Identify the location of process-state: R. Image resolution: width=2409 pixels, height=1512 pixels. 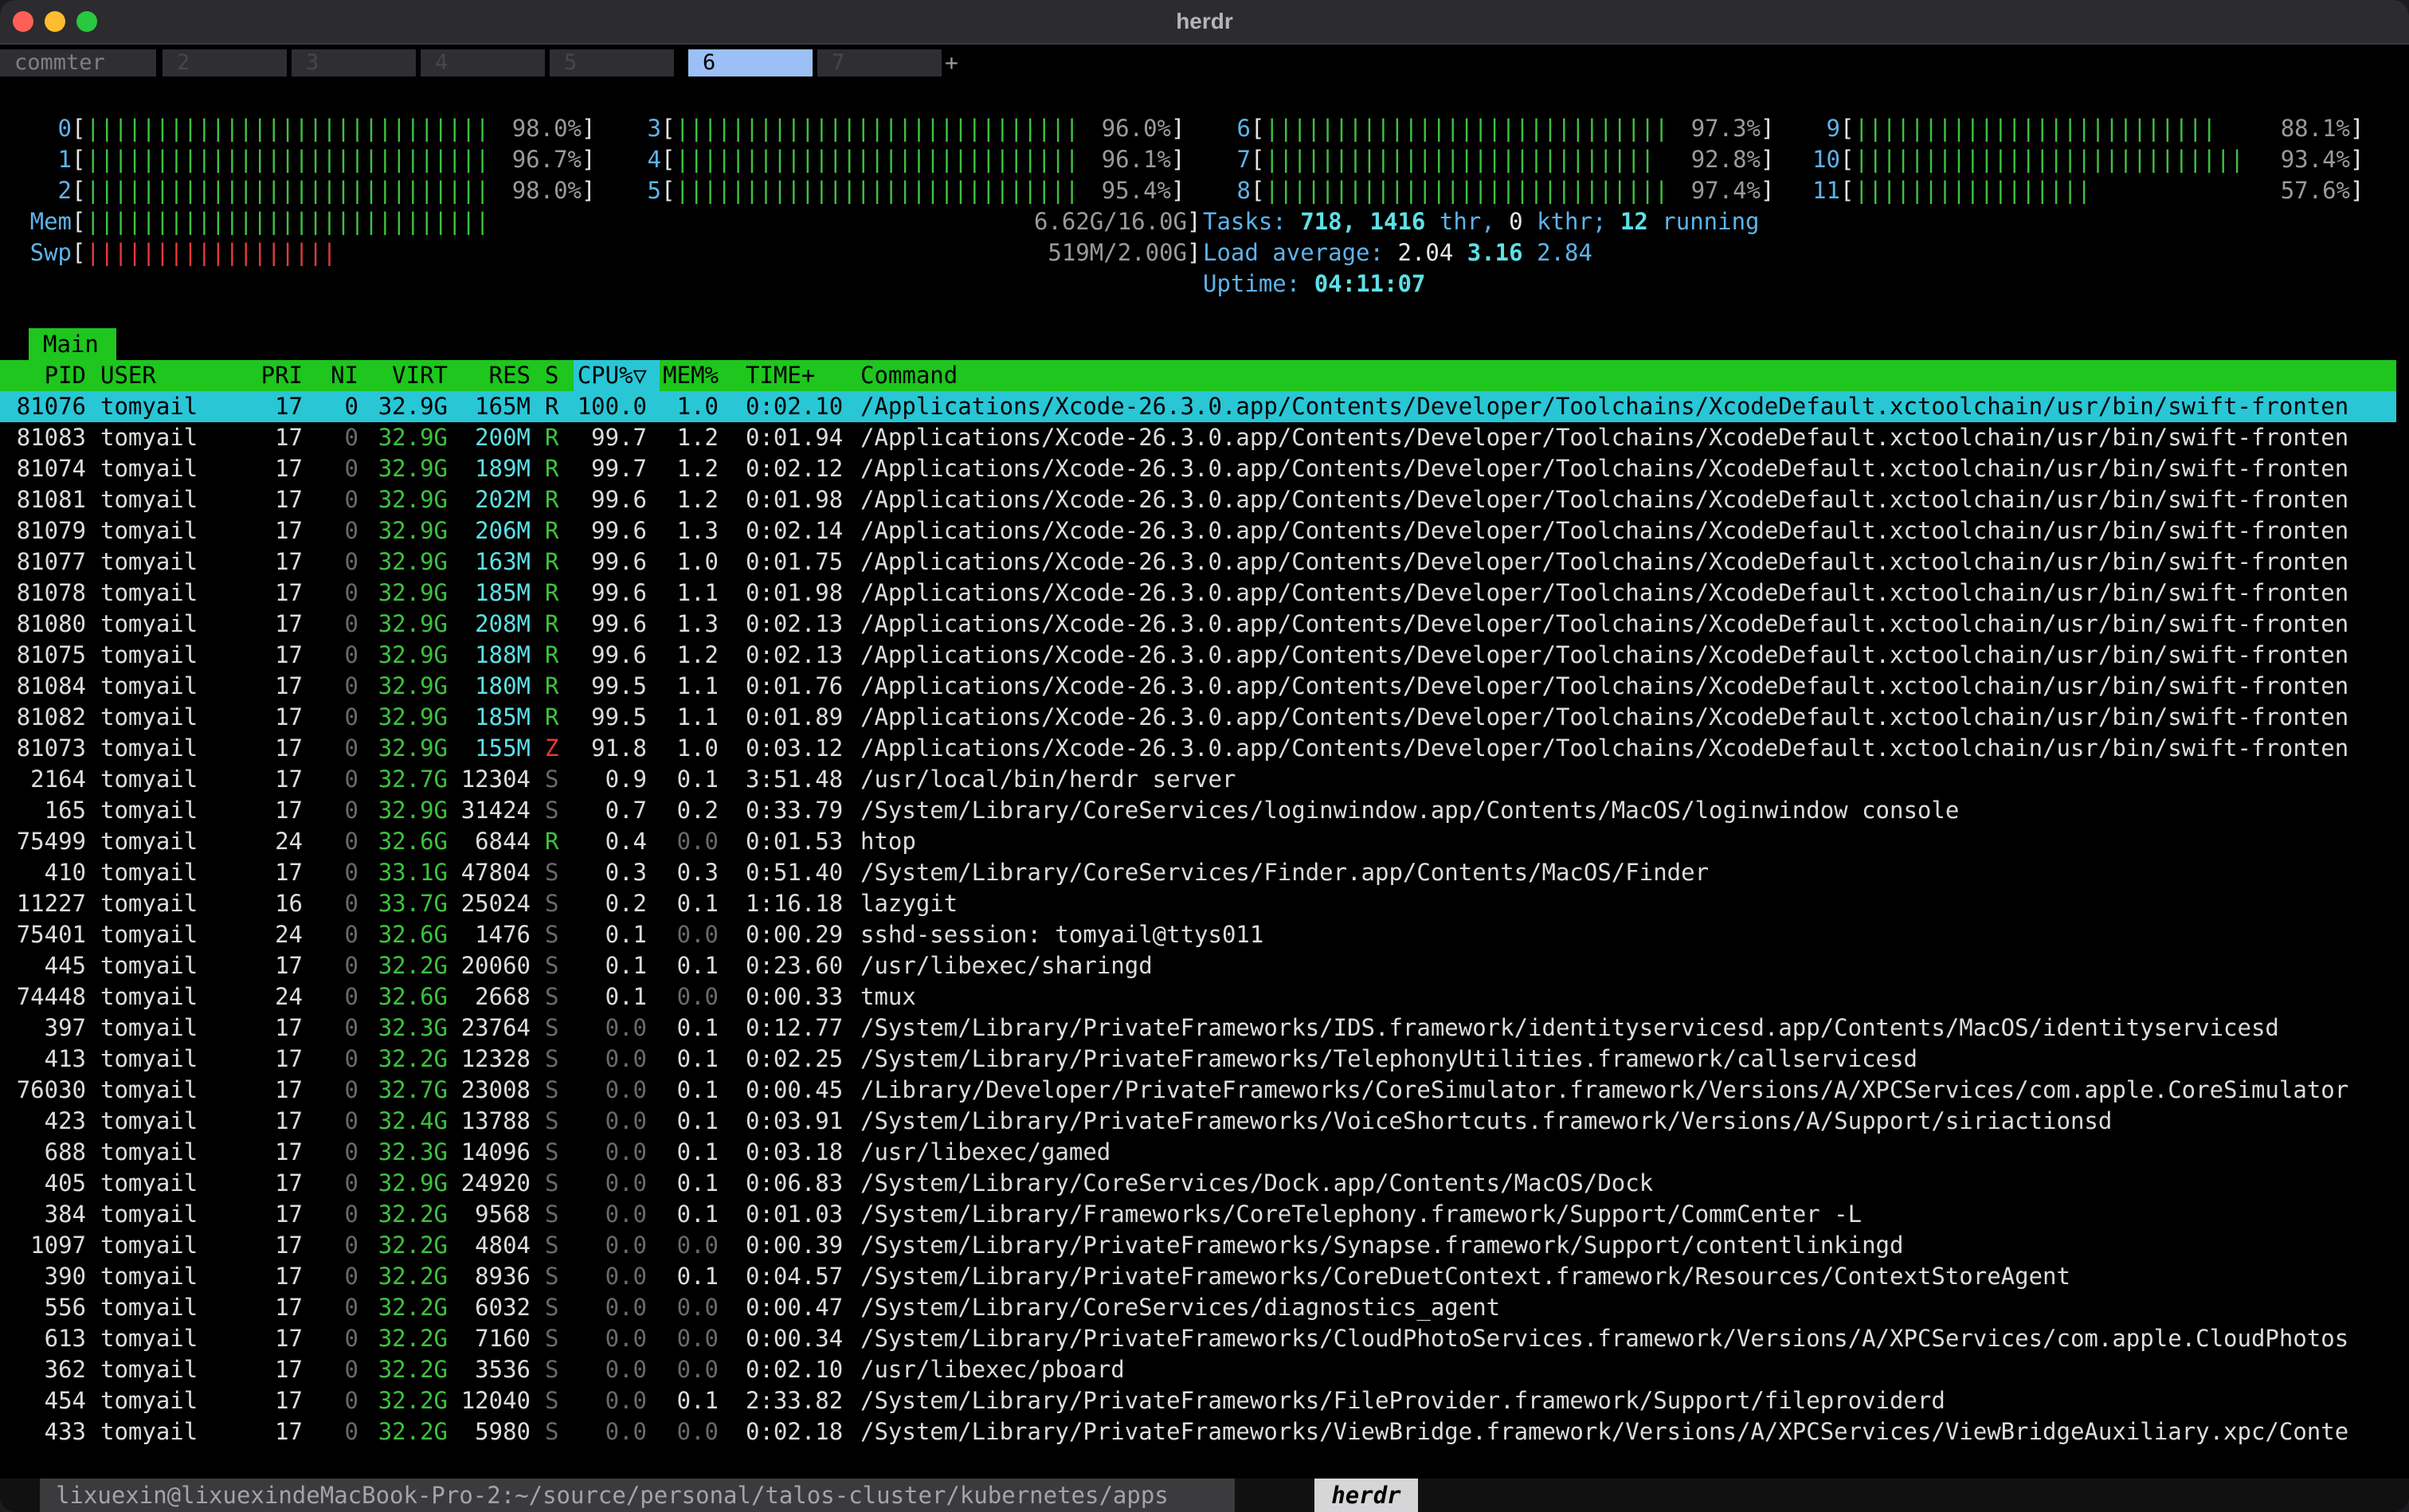
(552, 717).